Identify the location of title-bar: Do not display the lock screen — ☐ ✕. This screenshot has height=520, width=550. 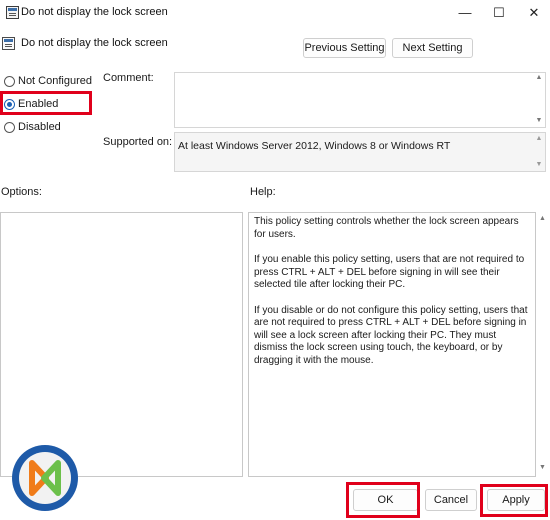
(275, 13).